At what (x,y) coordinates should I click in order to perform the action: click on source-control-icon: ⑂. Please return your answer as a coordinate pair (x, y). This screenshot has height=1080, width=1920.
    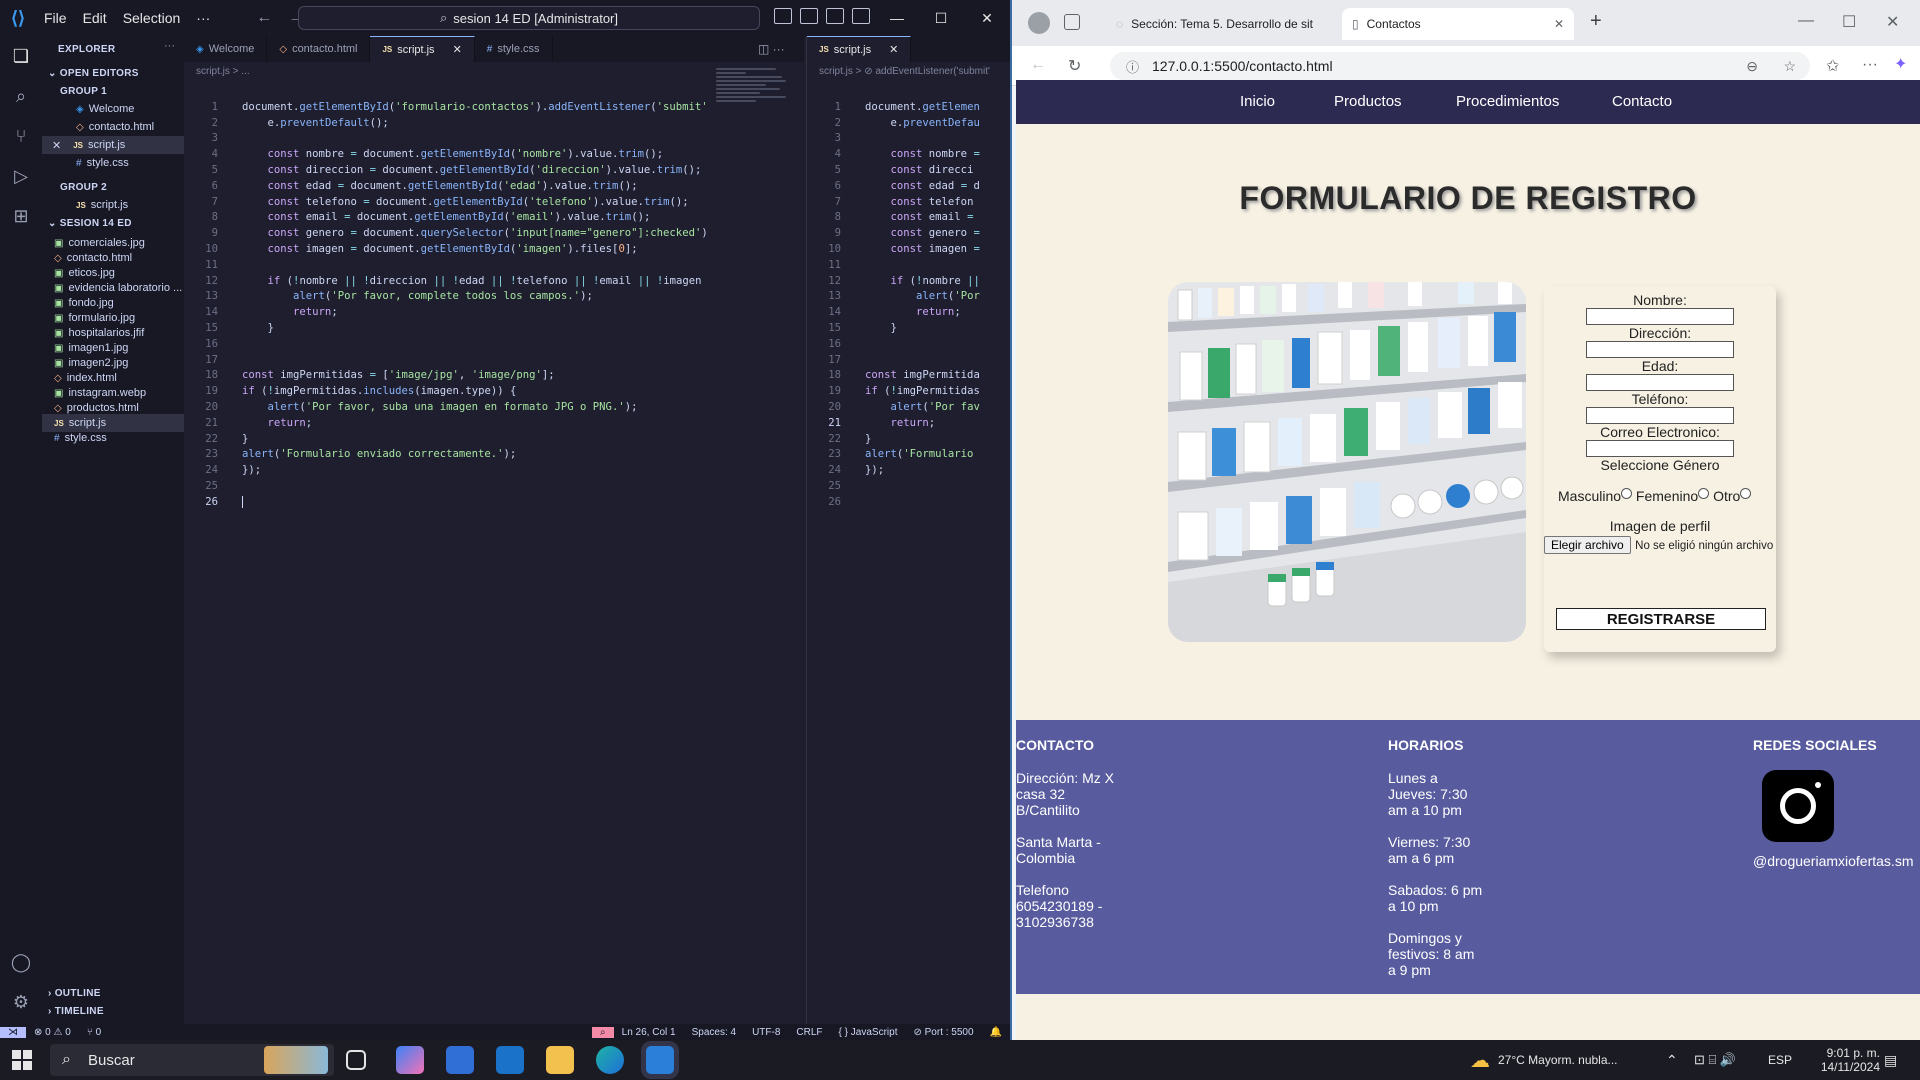
    Looking at the image, I should click on (21, 136).